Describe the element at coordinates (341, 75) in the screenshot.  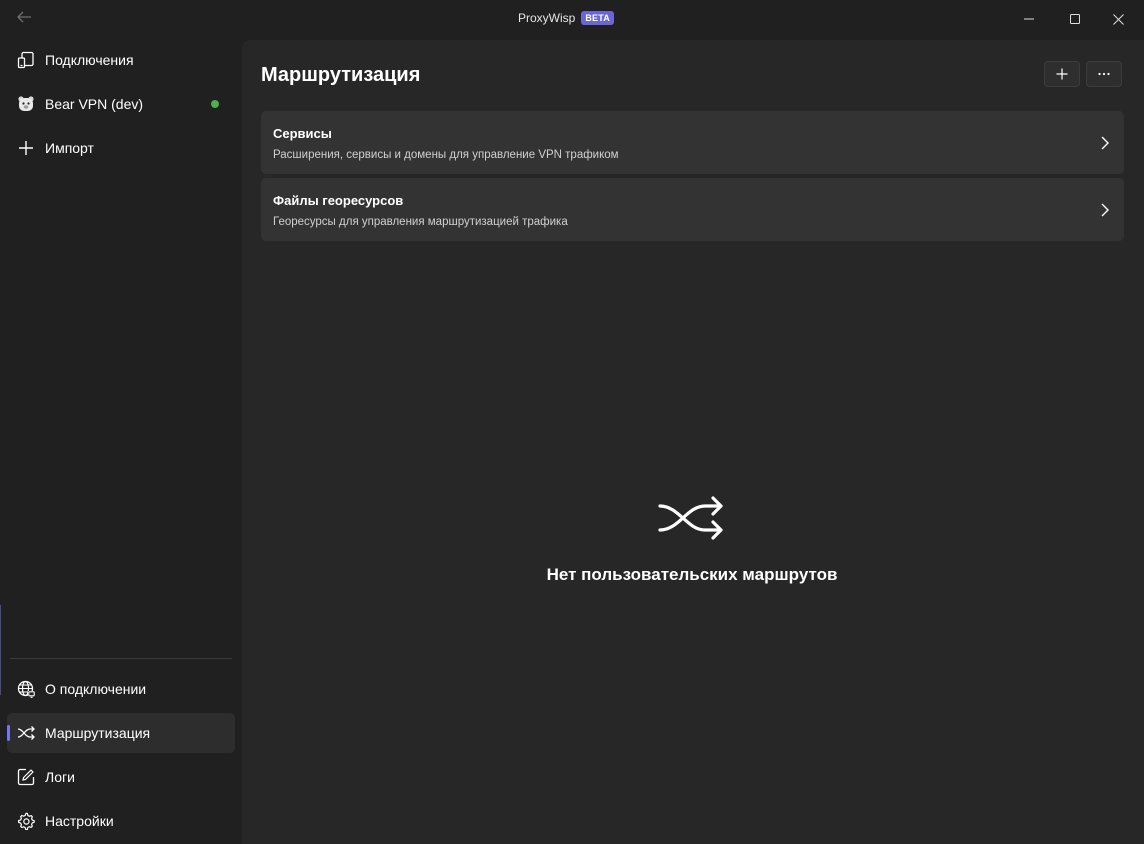
I see `page-title: Маршрутизация` at that location.